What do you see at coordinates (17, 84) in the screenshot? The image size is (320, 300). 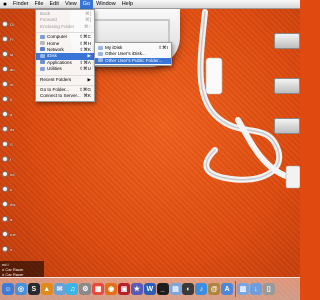 I see `desktop-item: m` at bounding box center [17, 84].